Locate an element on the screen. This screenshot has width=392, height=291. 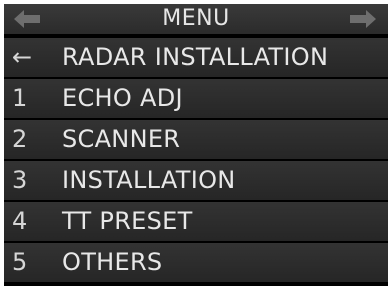
menu-item-scanner: 2 SCANNER is located at coordinates (196, 139).